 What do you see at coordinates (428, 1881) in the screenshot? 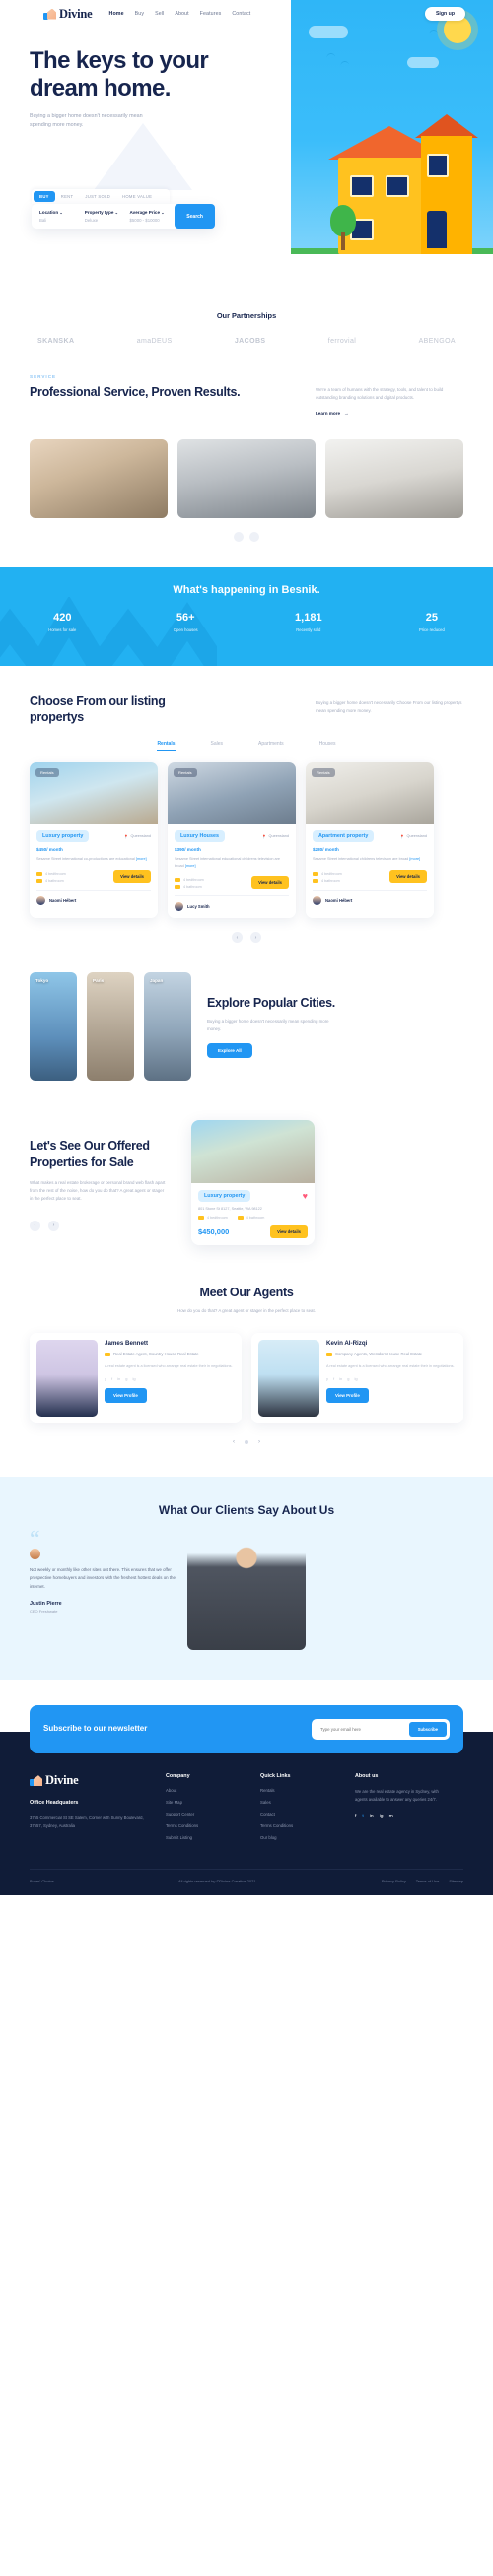
I see `footer-terms-of-use-link: Terms of Use` at bounding box center [428, 1881].